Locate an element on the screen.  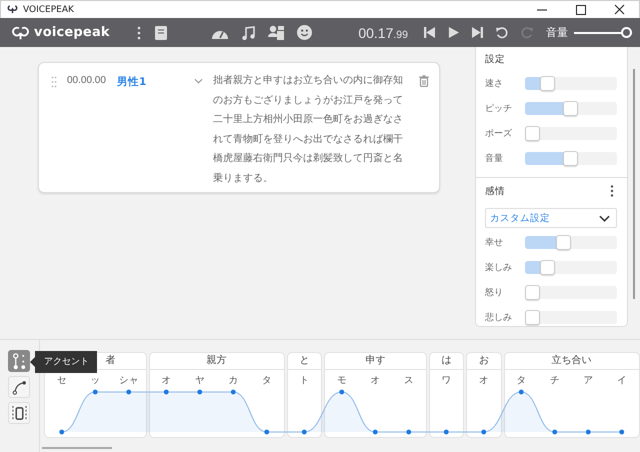
volume-label: 音量 is located at coordinates (557, 32).